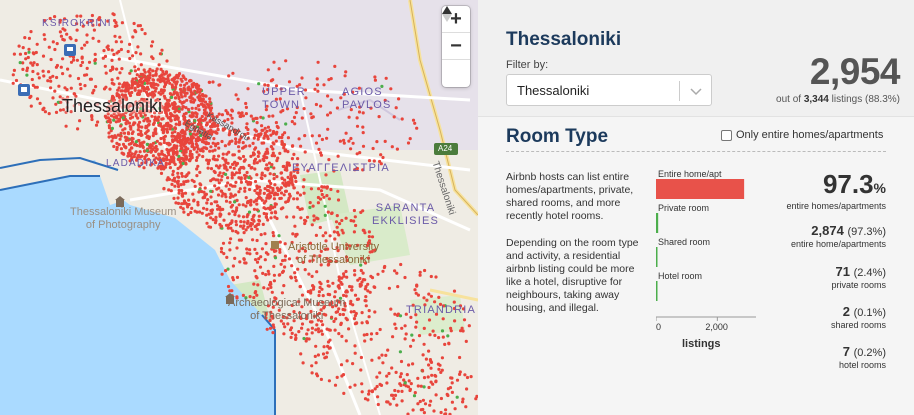 Image resolution: width=914 pixels, height=415 pixels. Describe the element at coordinates (70, 50) in the screenshot. I see `bus-station-icon` at that location.